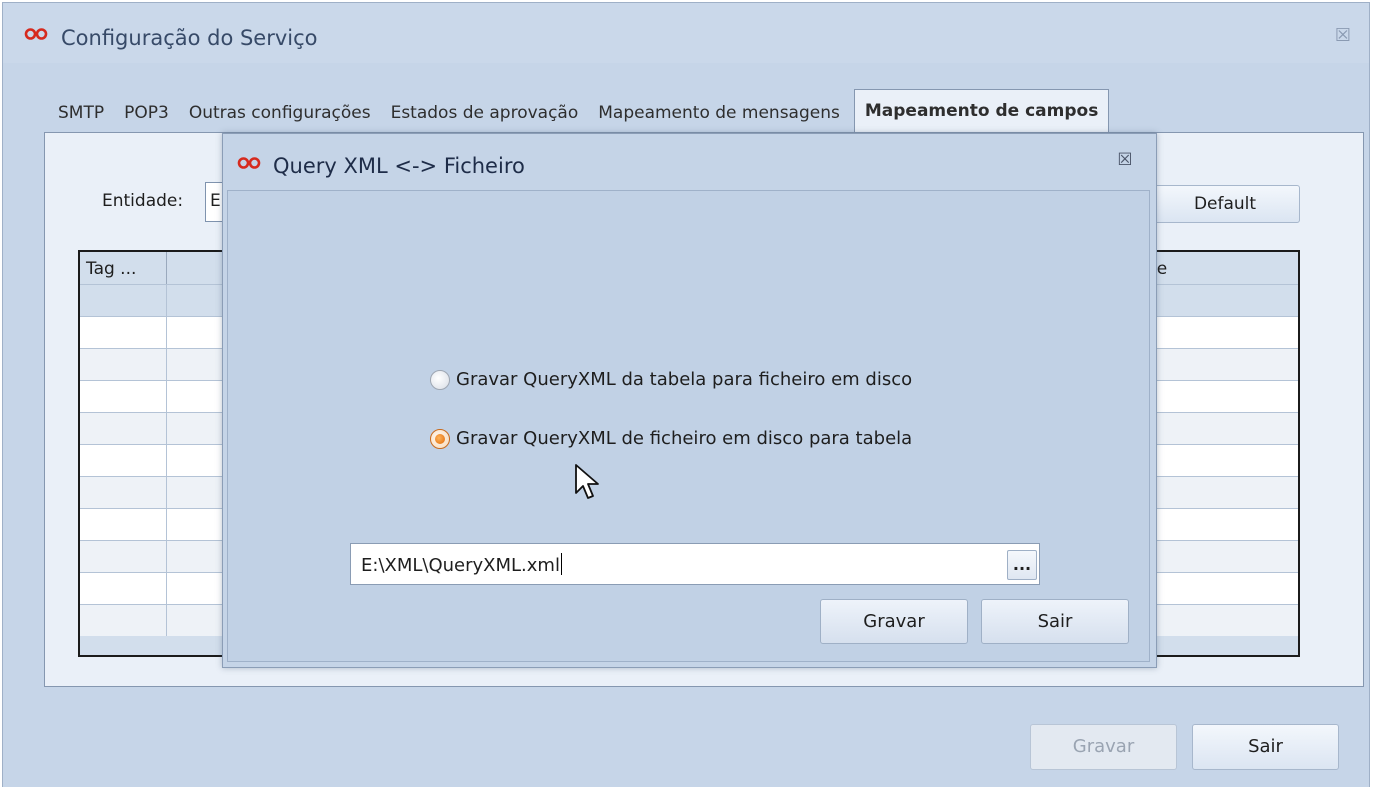 Image resolution: width=1375 pixels, height=787 pixels. I want to click on dialog-gravar-button: Gravar, so click(894, 621).